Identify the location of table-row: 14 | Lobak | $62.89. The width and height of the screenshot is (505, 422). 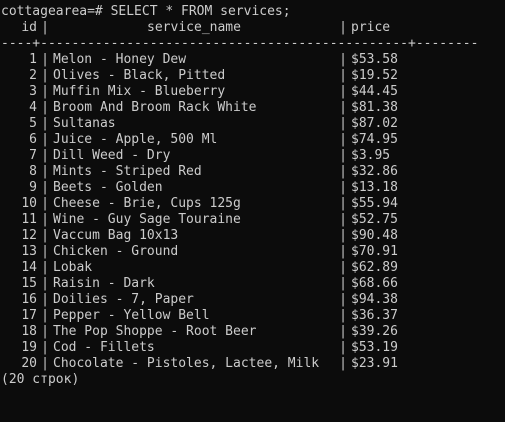
(253, 268).